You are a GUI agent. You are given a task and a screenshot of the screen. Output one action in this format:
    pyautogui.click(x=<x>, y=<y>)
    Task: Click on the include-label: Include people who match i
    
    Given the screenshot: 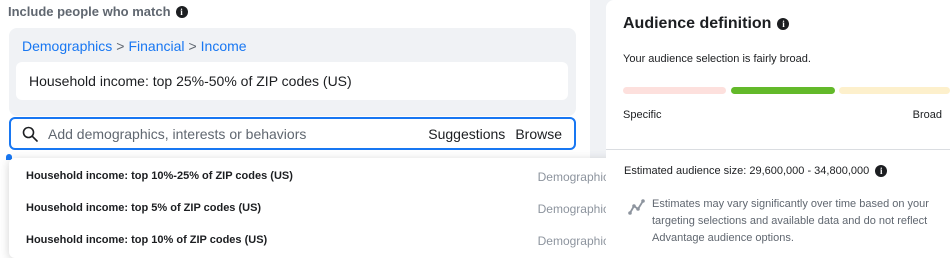 What is the action you would take?
    pyautogui.click(x=98, y=11)
    